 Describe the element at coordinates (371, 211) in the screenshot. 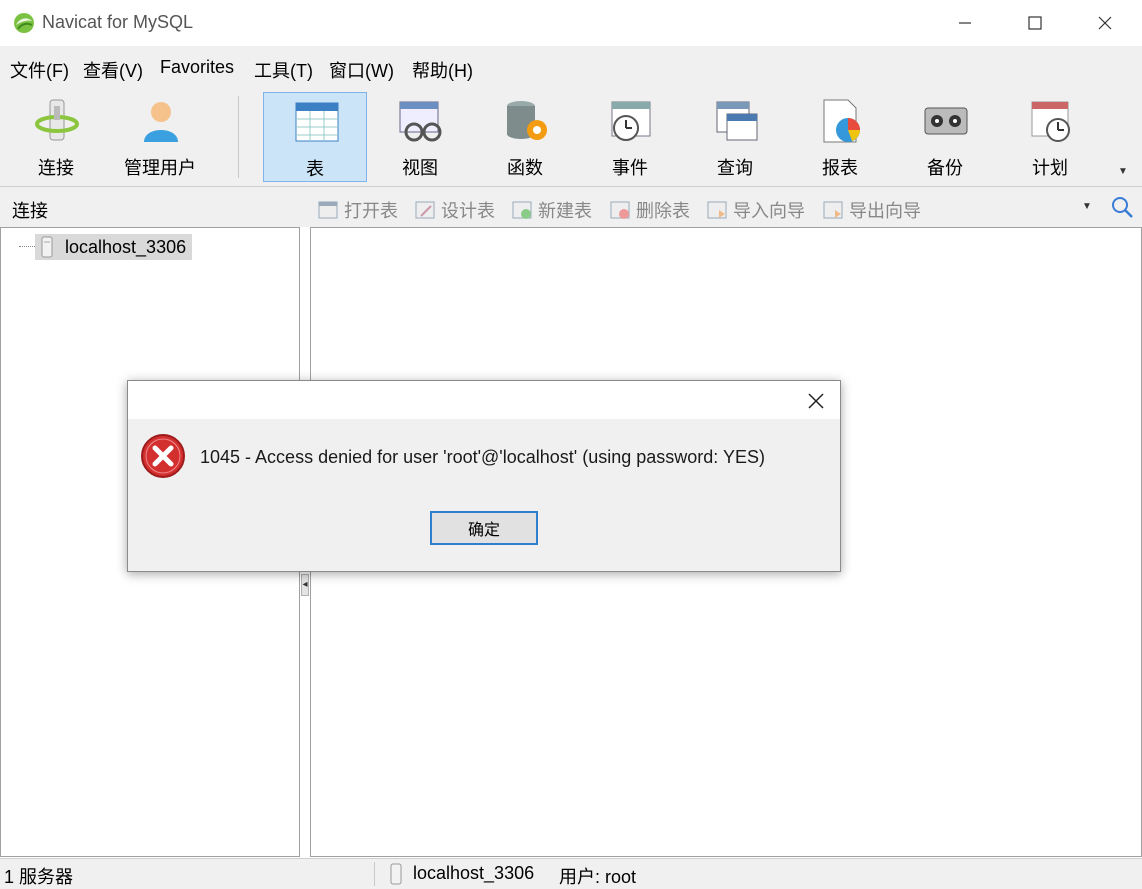

I see `open-table-label: 打开表` at that location.